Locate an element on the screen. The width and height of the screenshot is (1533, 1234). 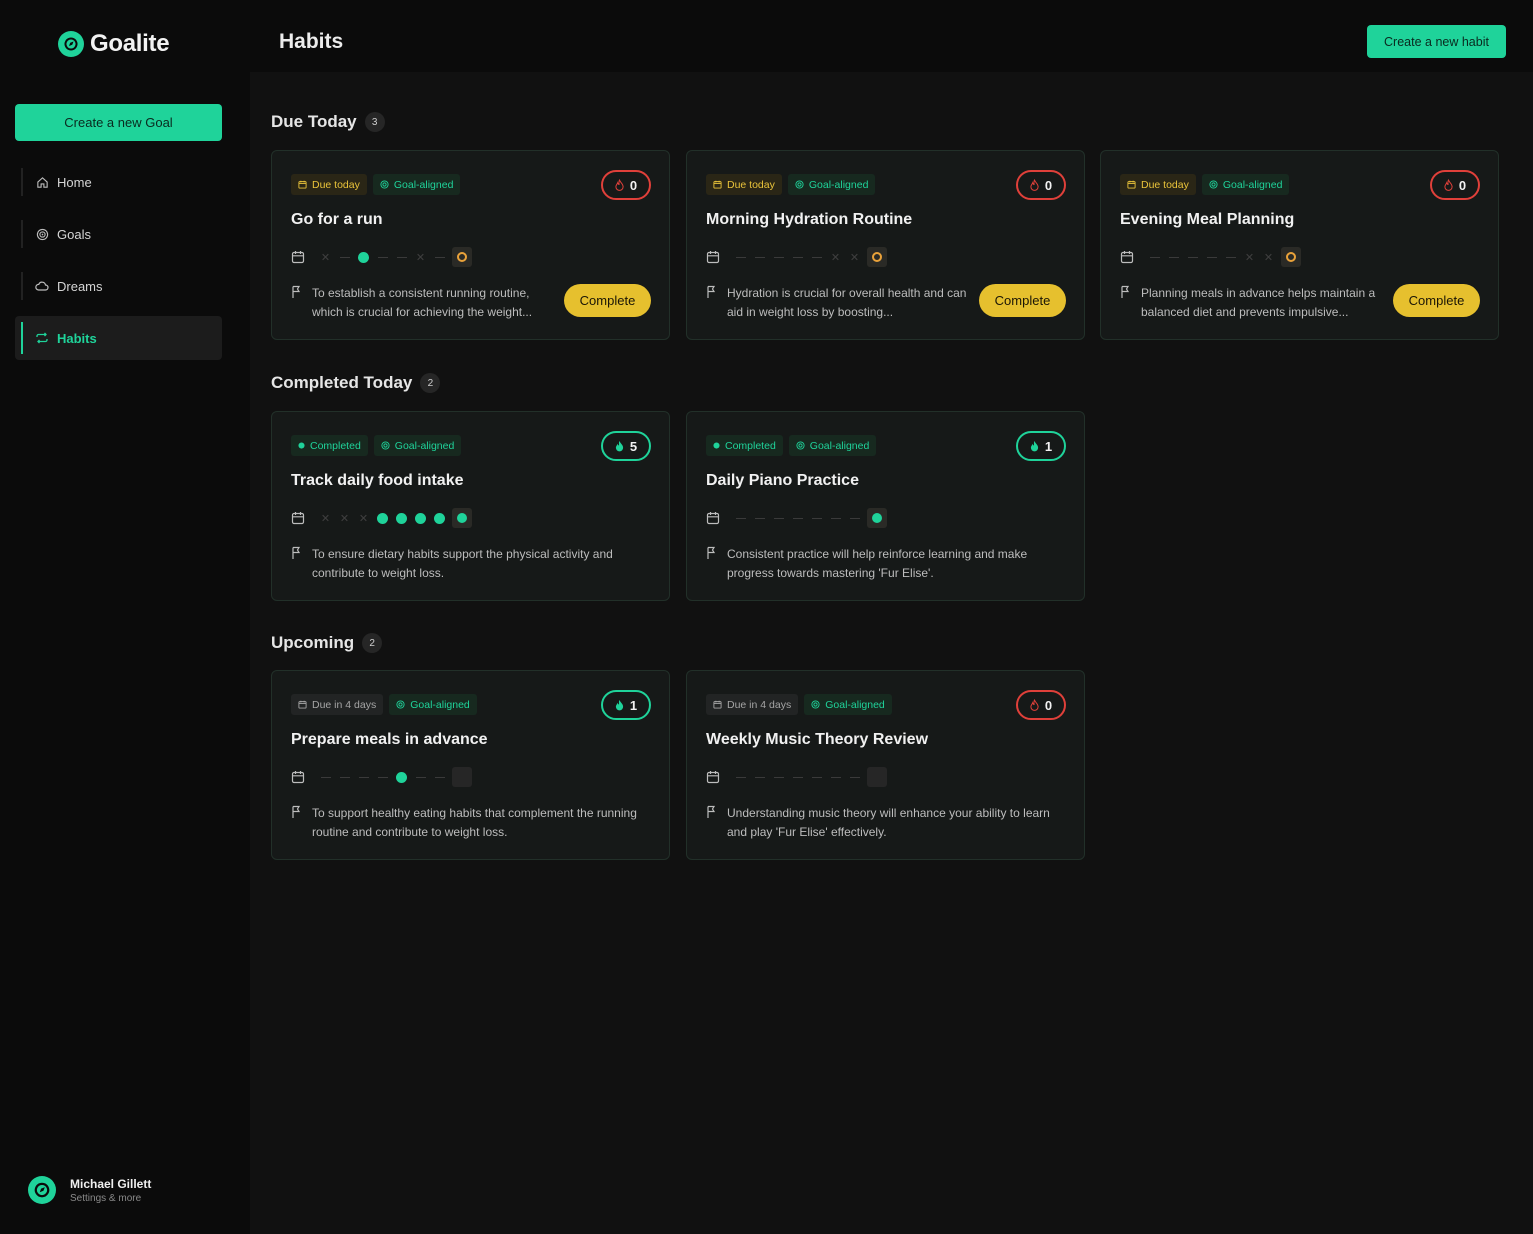
cloud-icon is located at coordinates (42, 286).